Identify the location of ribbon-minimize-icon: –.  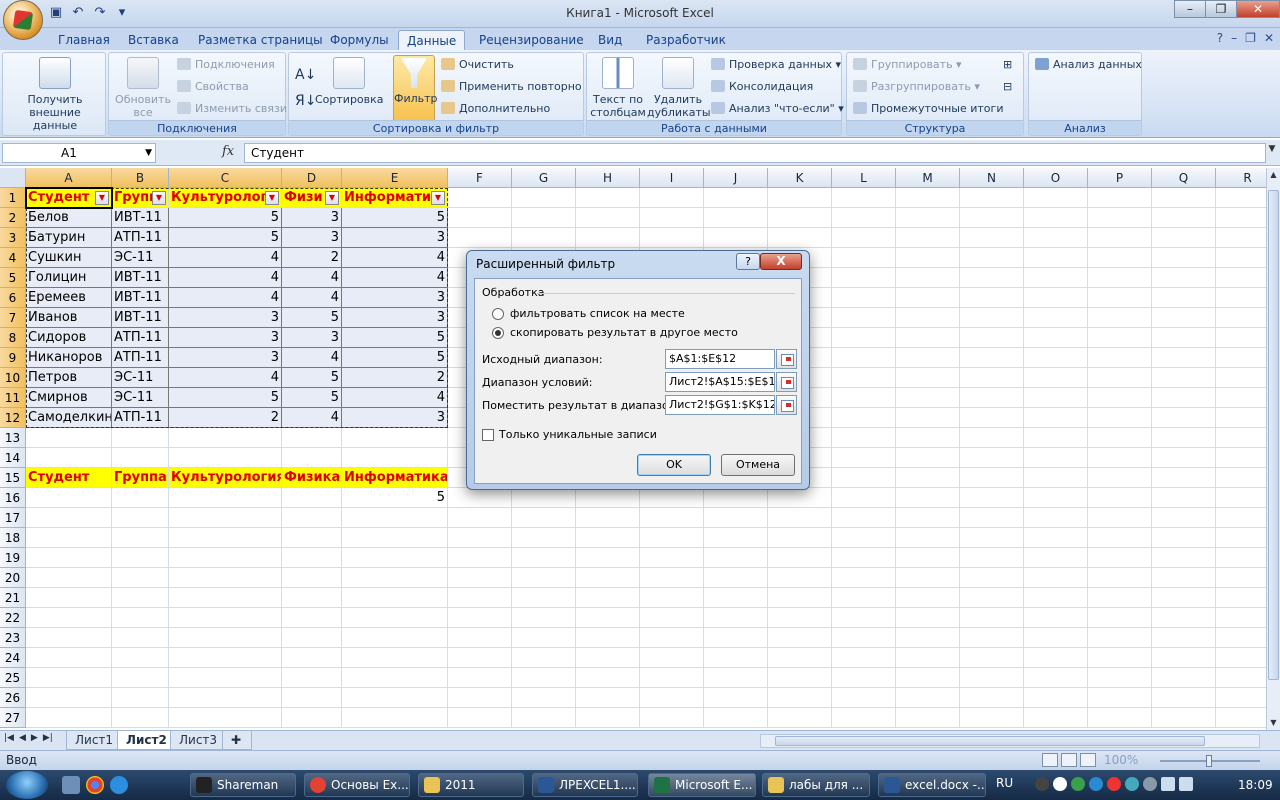
(1234, 38).